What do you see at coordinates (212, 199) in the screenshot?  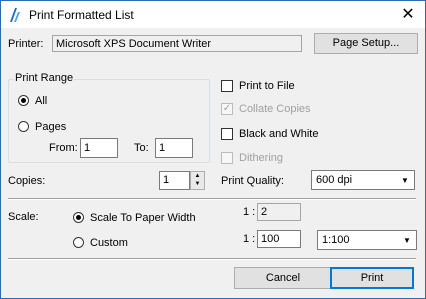 I see `separator-top` at bounding box center [212, 199].